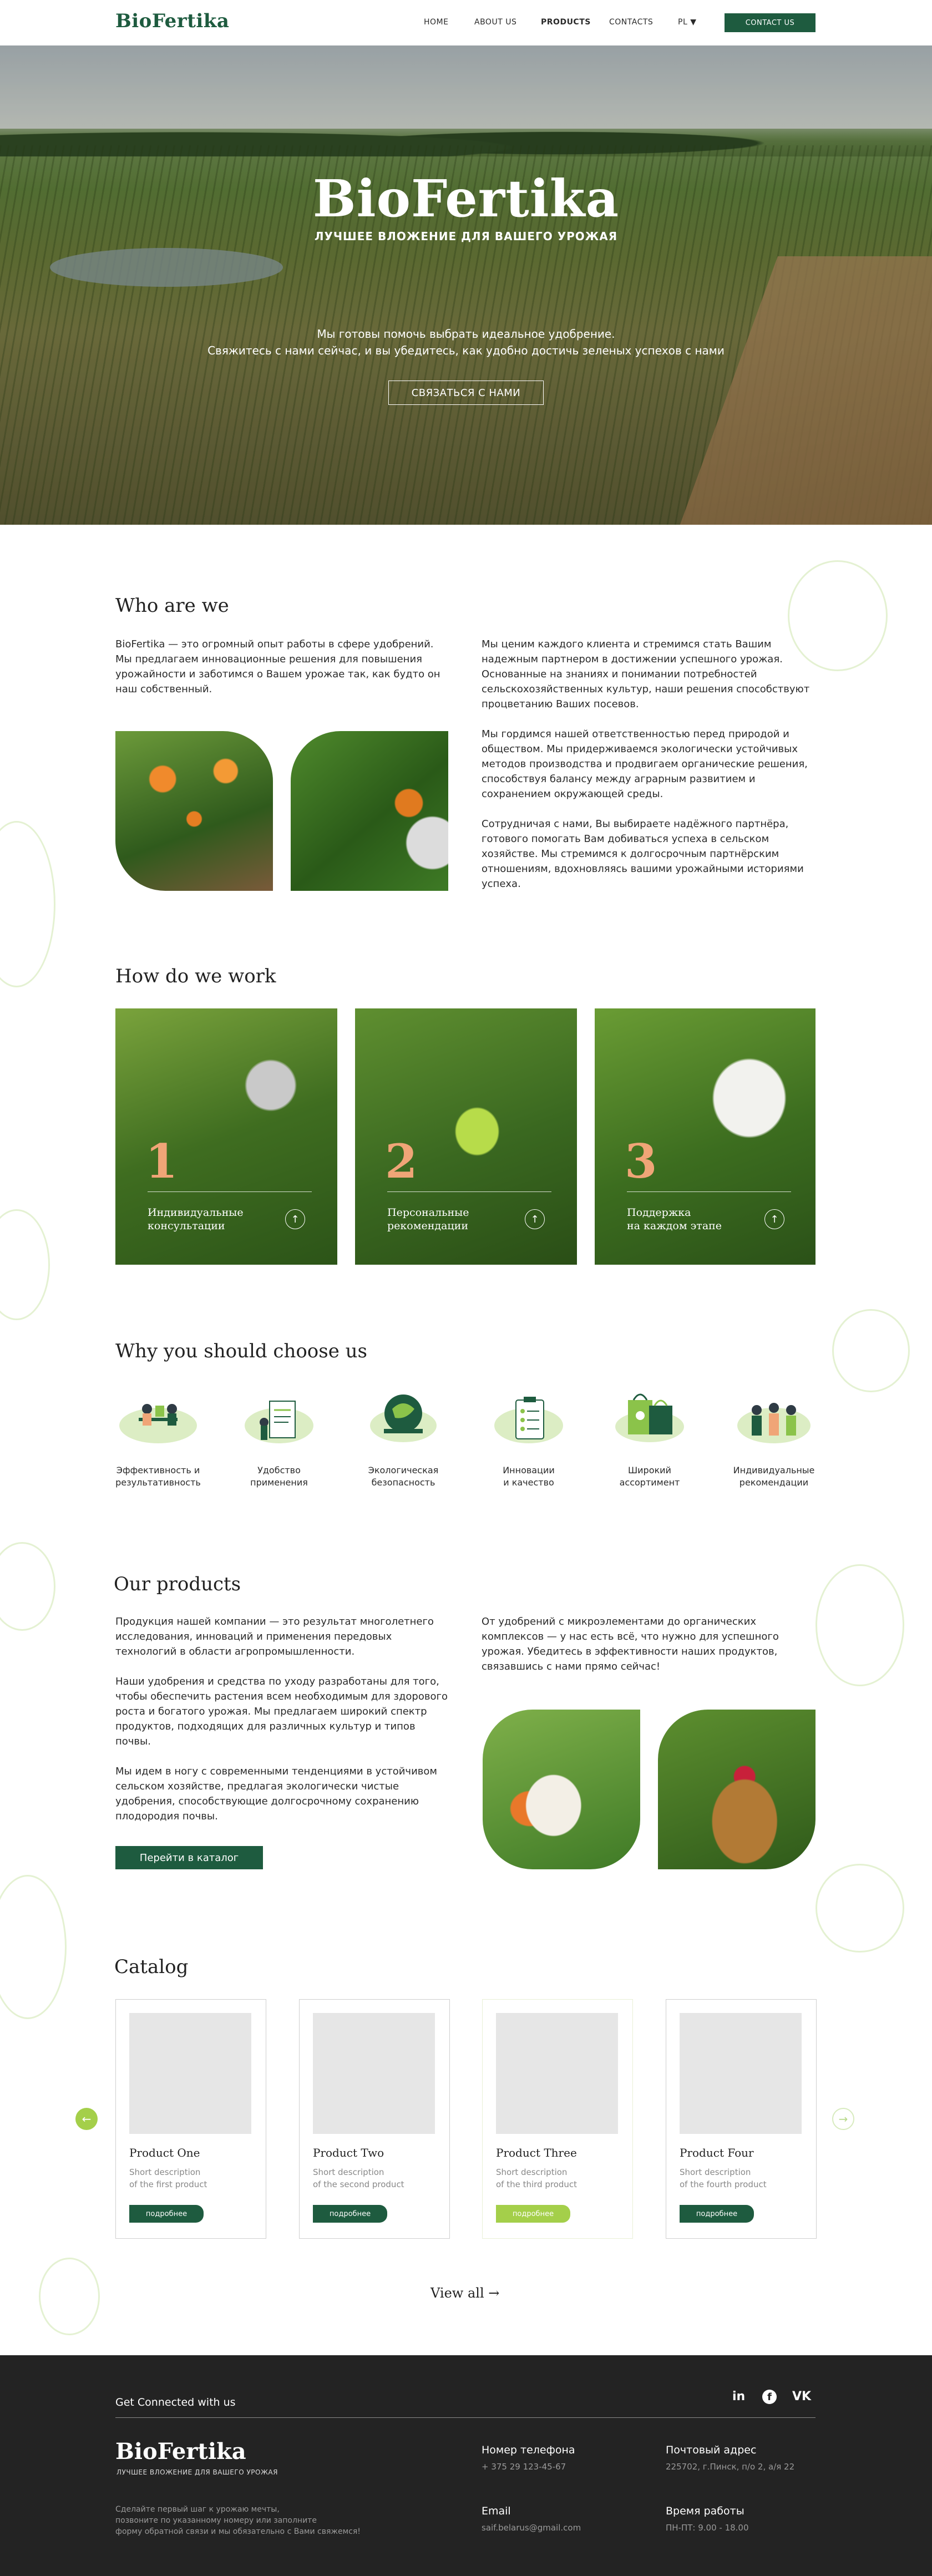  I want to click on nav-contacts: CONTACTS, so click(631, 22).